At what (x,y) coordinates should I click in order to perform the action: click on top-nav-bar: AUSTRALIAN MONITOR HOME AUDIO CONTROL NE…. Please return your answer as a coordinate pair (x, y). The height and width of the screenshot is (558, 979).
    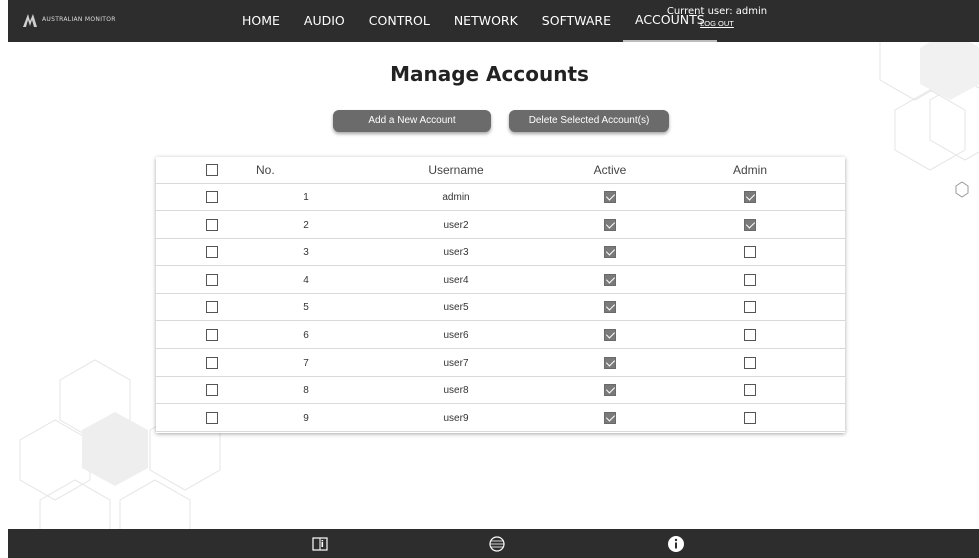
    Looking at the image, I should click on (493, 21).